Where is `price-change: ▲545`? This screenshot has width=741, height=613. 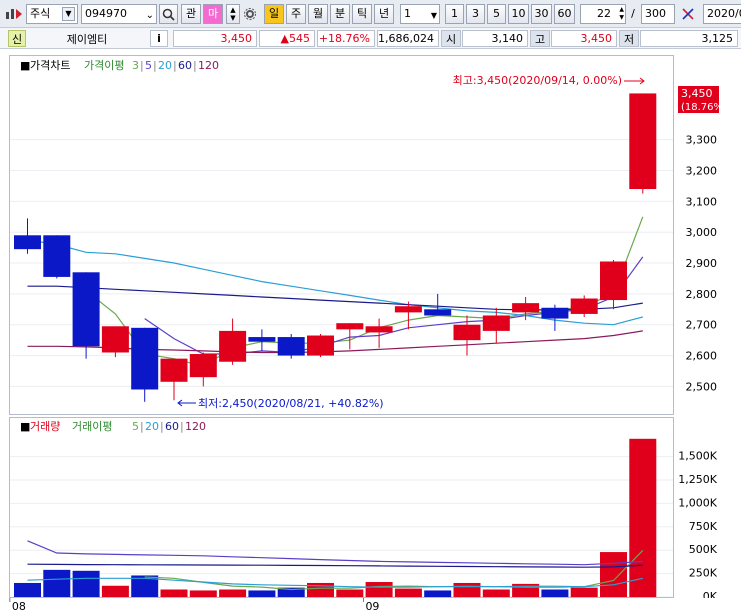 price-change: ▲545 is located at coordinates (287, 38).